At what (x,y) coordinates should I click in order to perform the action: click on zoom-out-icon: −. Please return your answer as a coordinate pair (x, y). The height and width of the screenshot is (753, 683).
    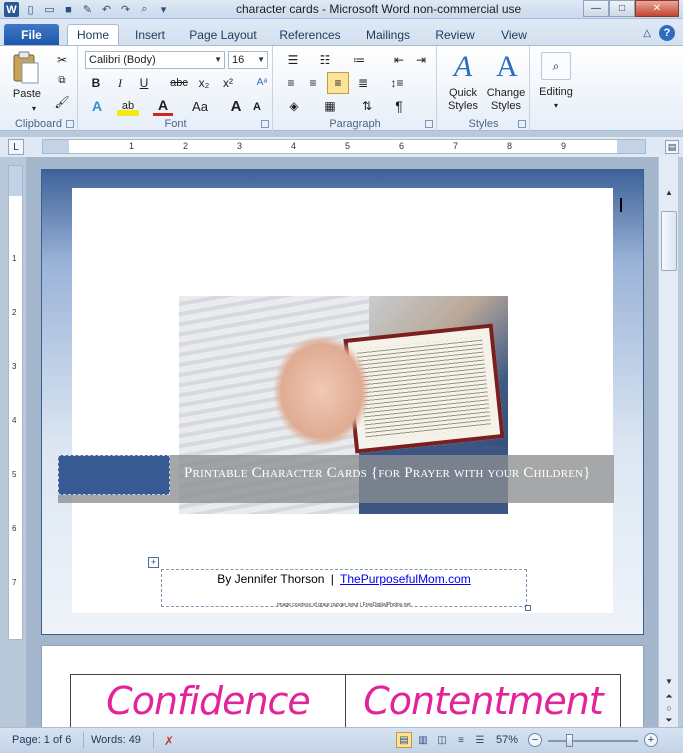
    Looking at the image, I should click on (535, 740).